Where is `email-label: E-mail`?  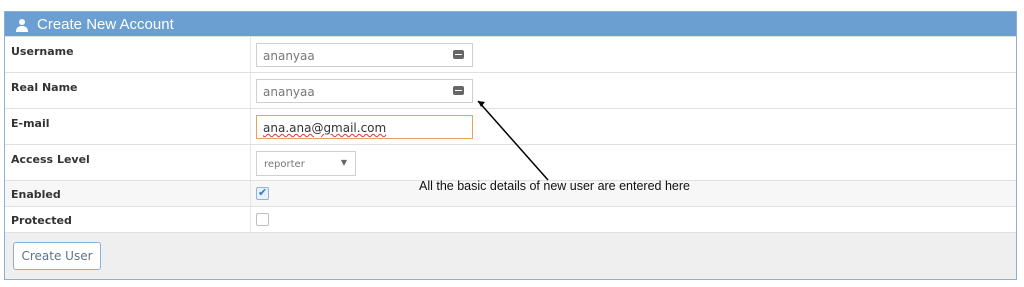
email-label: E-mail is located at coordinates (30, 123).